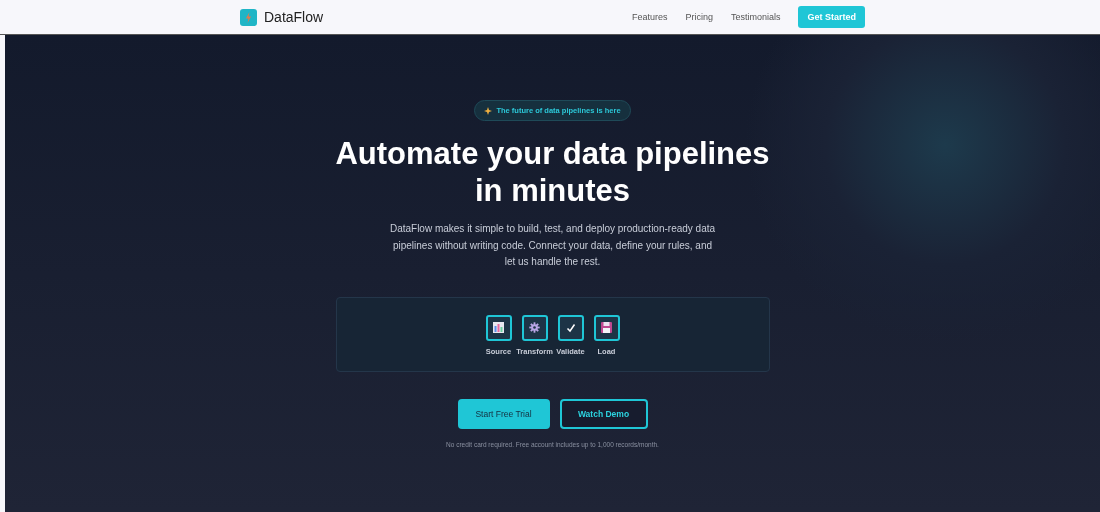 The image size is (1100, 512). Describe the element at coordinates (488, 110) in the screenshot. I see `sparkle-icon` at that location.